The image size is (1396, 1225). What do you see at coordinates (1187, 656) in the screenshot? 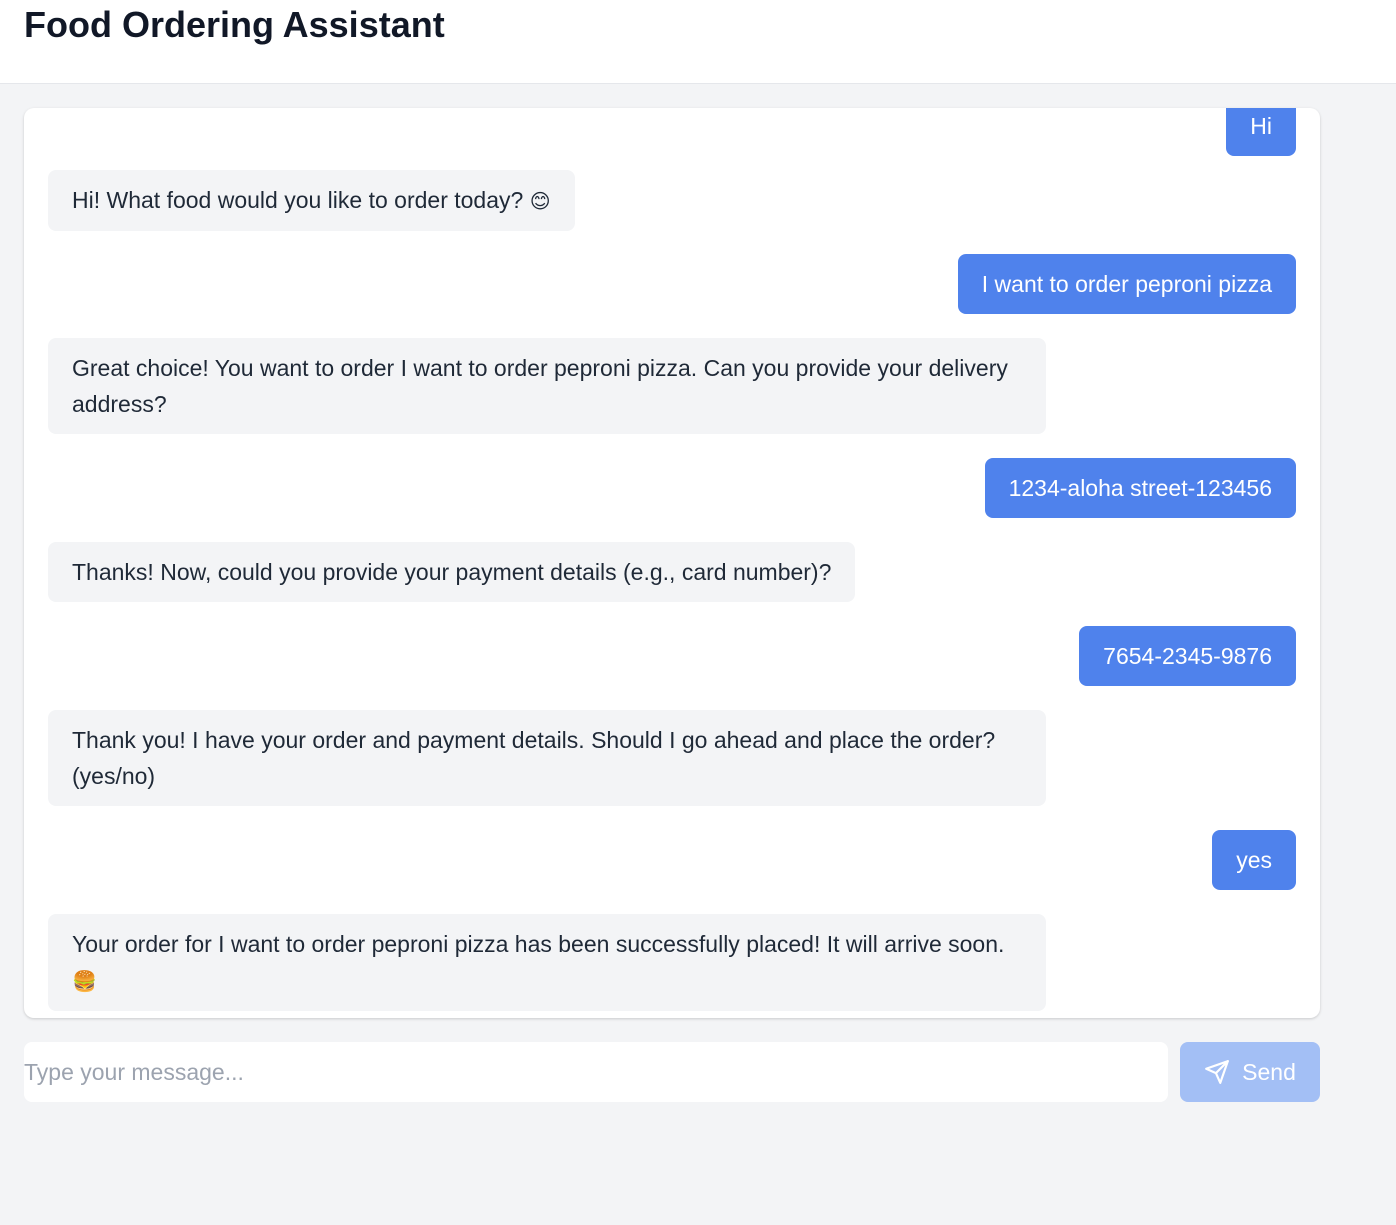
I see `user-message: 7654-2345-9876` at bounding box center [1187, 656].